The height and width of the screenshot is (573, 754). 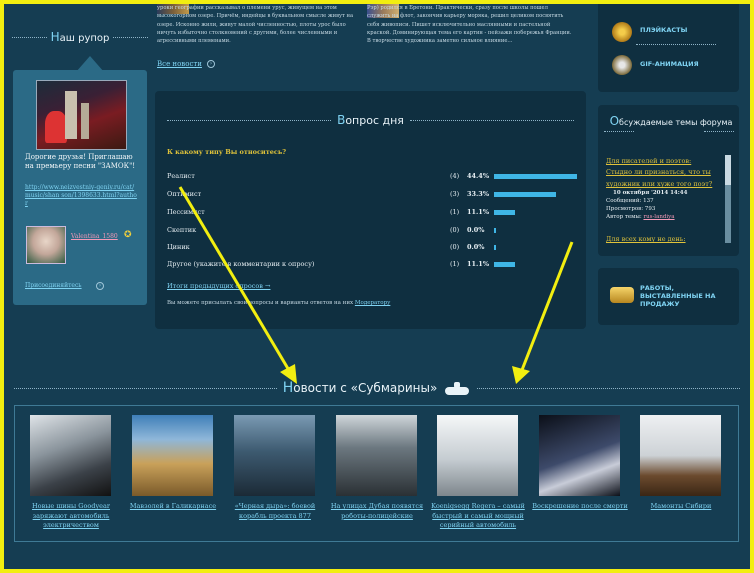 What do you see at coordinates (622, 65) in the screenshot?
I see `gif-icon` at bounding box center [622, 65].